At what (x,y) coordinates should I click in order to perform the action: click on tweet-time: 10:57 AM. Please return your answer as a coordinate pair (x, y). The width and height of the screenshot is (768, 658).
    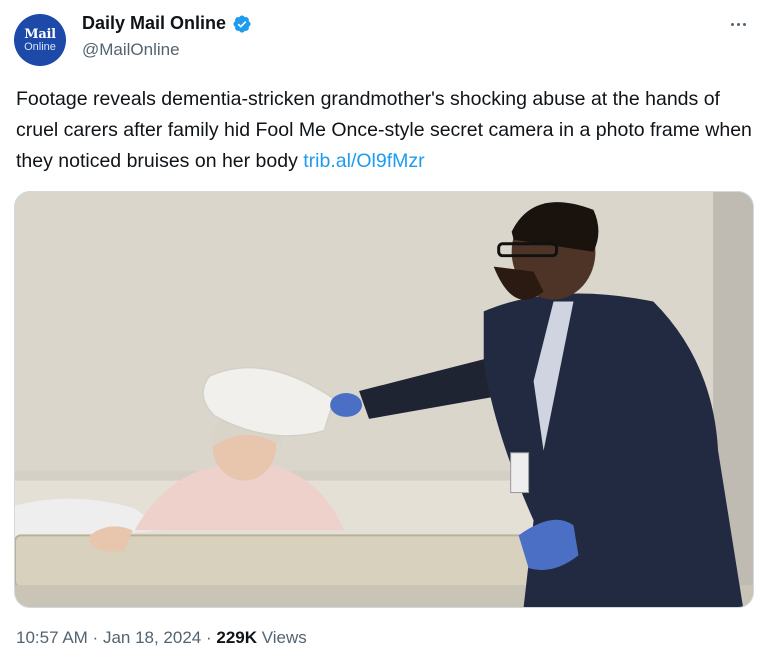
    Looking at the image, I should click on (52, 637).